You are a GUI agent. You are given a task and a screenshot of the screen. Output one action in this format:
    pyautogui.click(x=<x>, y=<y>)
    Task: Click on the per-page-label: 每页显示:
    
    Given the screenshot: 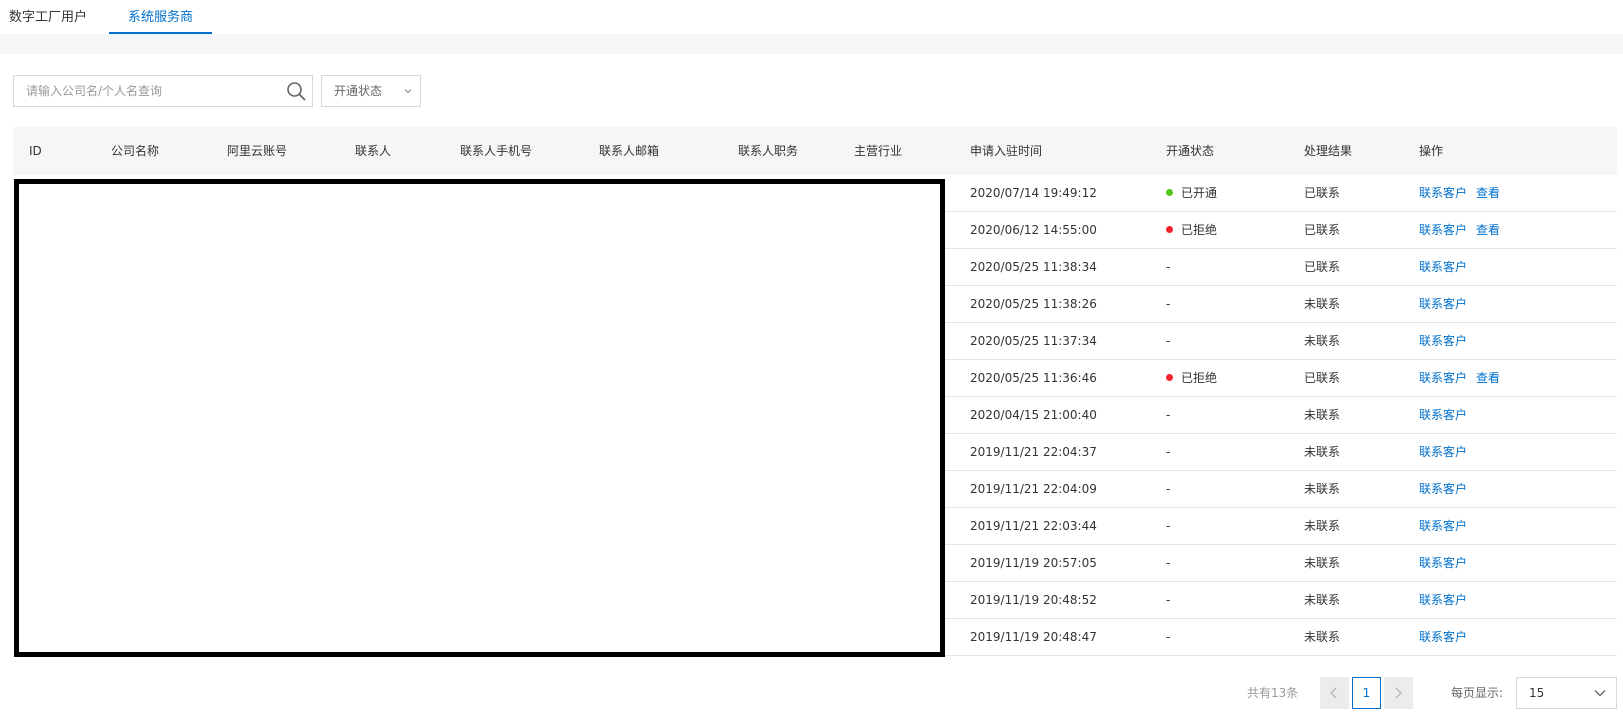 What is the action you would take?
    pyautogui.click(x=1477, y=693)
    